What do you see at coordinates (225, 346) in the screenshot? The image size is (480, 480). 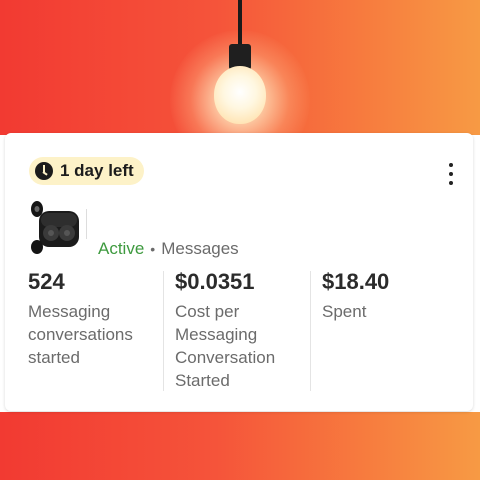 I see `metric-label: Cost per Messaging Conversation Started` at bounding box center [225, 346].